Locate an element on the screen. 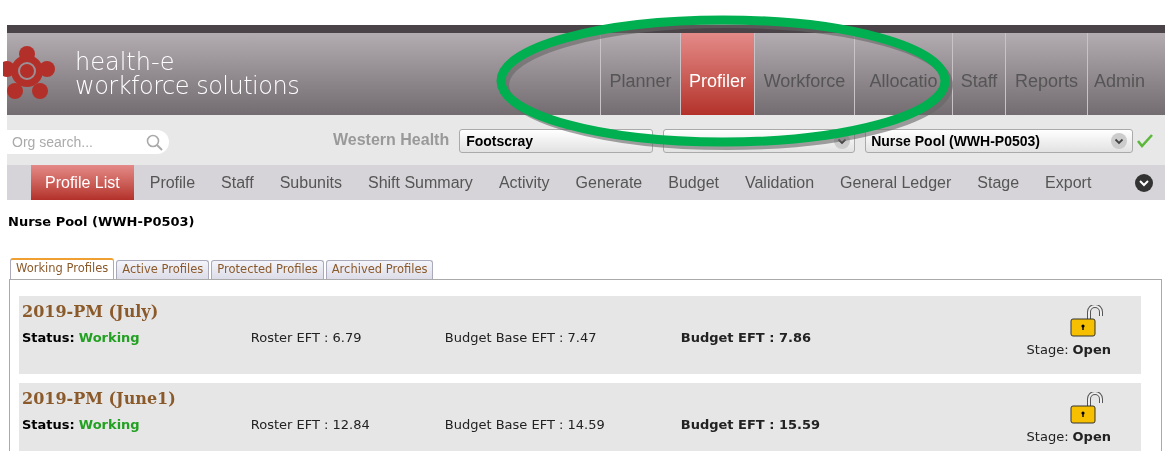  search-icon is located at coordinates (154, 142).